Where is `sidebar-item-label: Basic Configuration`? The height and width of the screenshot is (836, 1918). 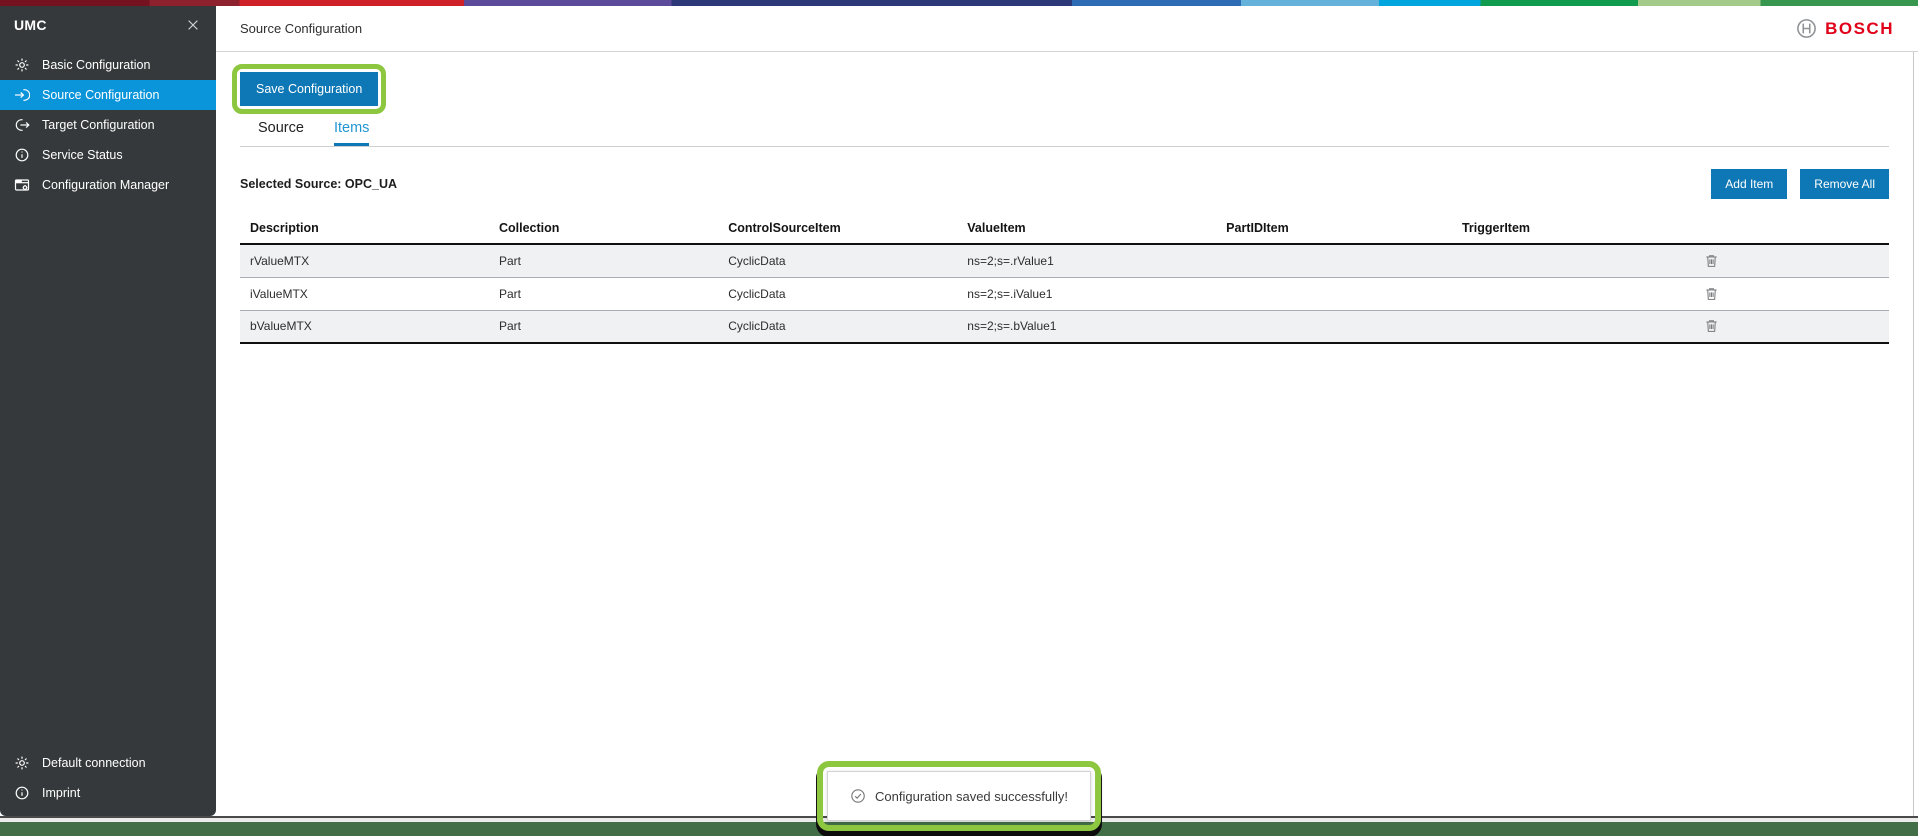 sidebar-item-label: Basic Configuration is located at coordinates (96, 65).